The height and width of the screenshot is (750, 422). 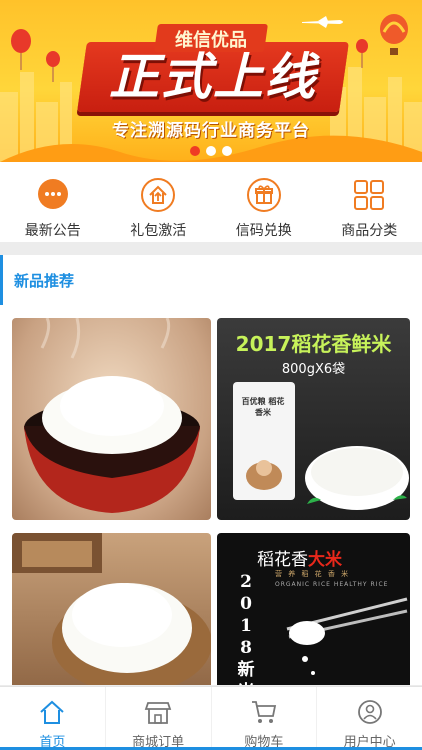 I want to click on bottom-tab-bar: 首页 商城订单 购物车 用户中心, so click(x=211, y=718).